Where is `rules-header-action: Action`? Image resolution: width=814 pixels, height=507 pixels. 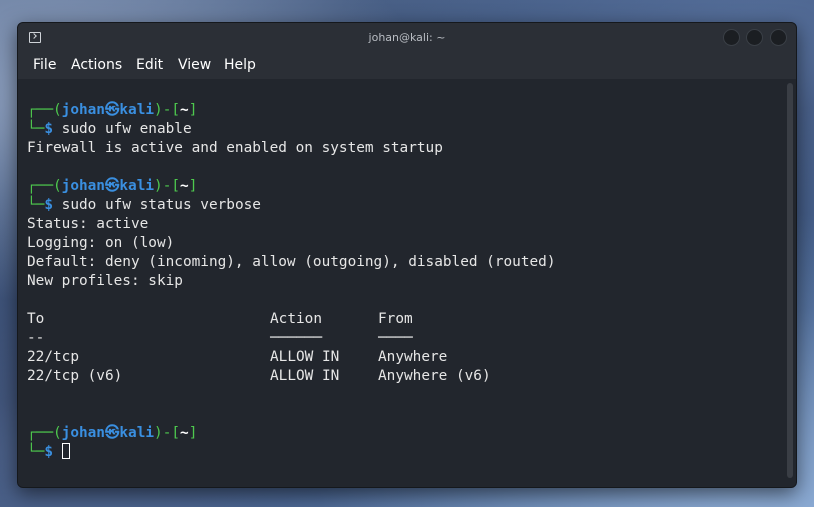
rules-header-action: Action is located at coordinates (296, 319).